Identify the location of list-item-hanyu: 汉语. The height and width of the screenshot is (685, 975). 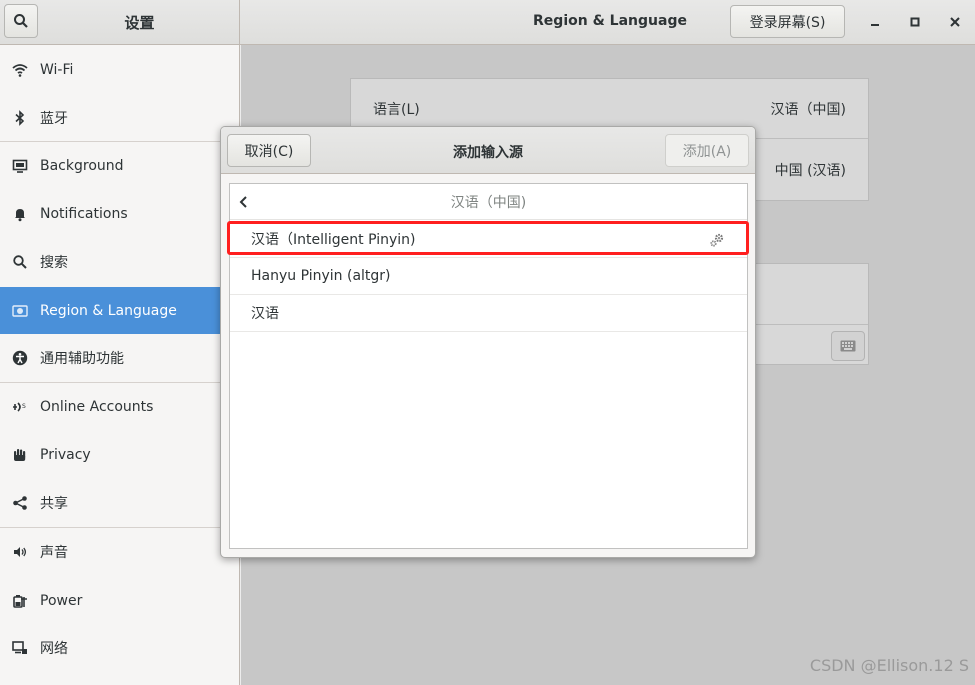
(488, 313).